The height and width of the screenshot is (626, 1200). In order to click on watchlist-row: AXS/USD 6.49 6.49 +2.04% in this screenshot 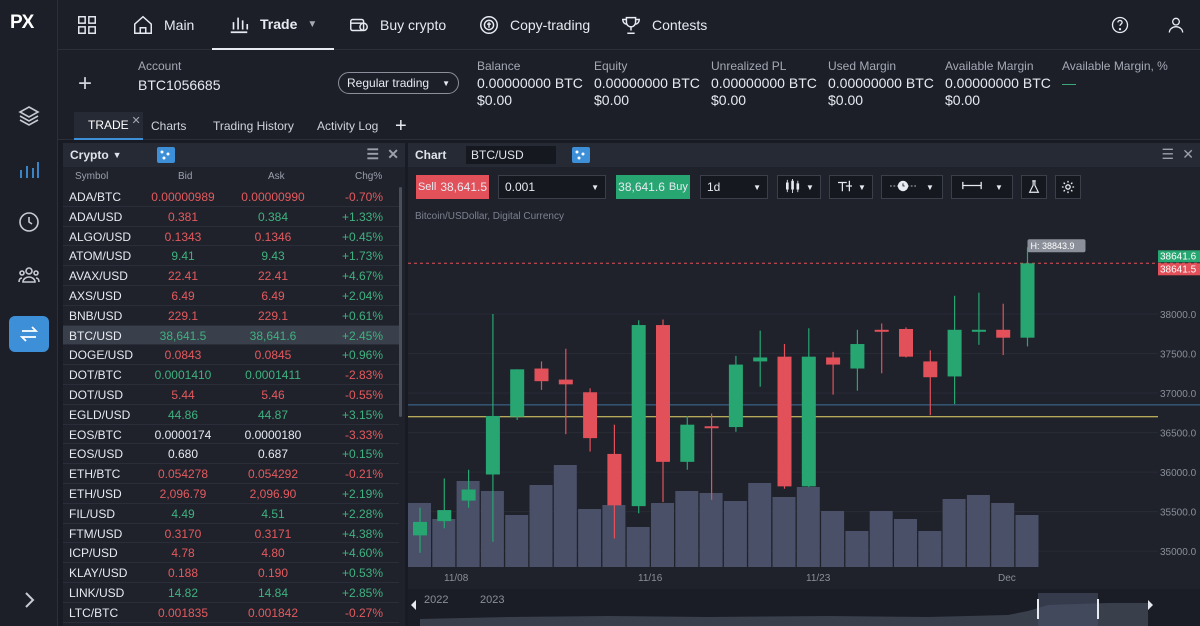, I will do `click(231, 296)`.